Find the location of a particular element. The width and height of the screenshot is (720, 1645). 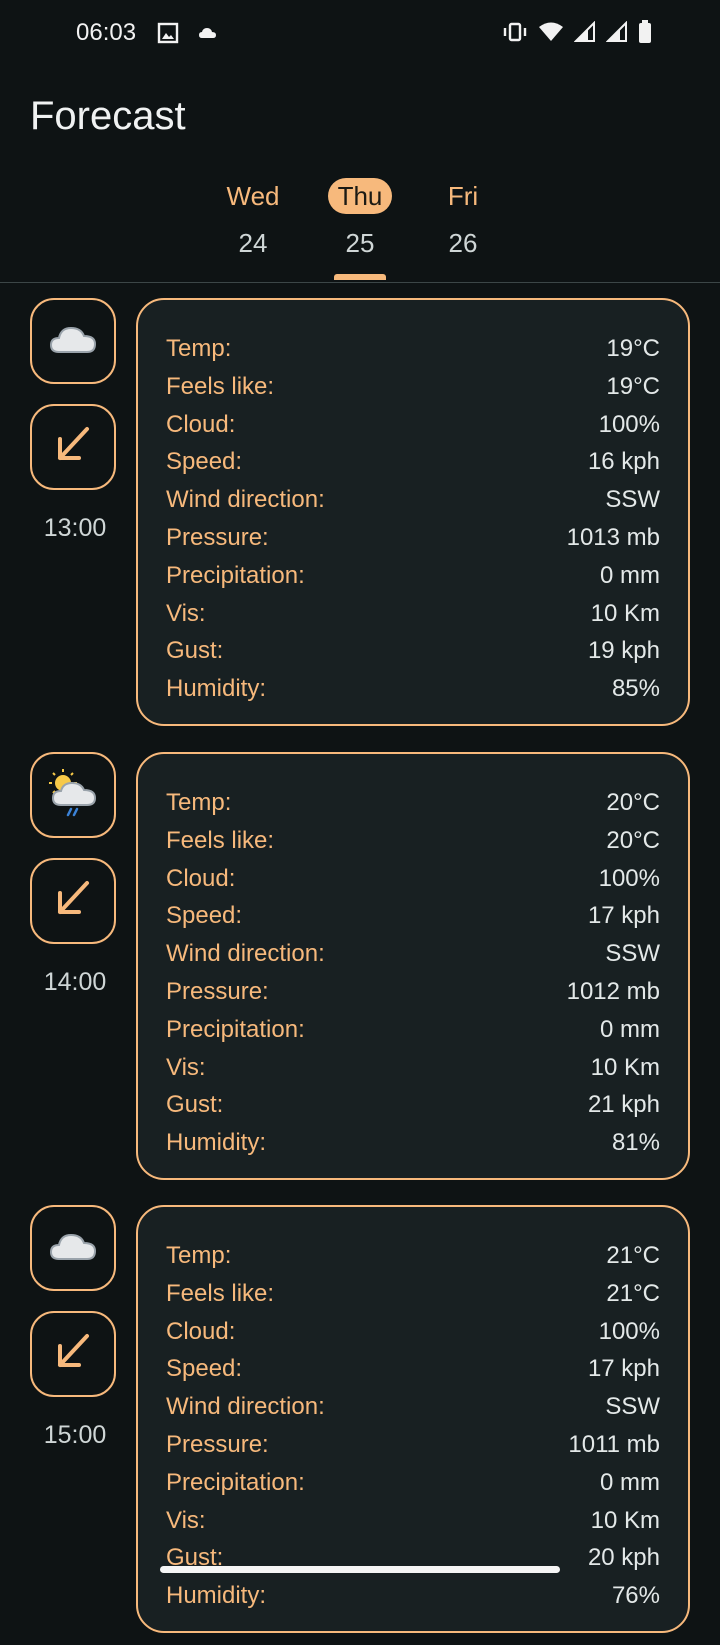

tab-fri: Fri 26 is located at coordinates (463, 227).